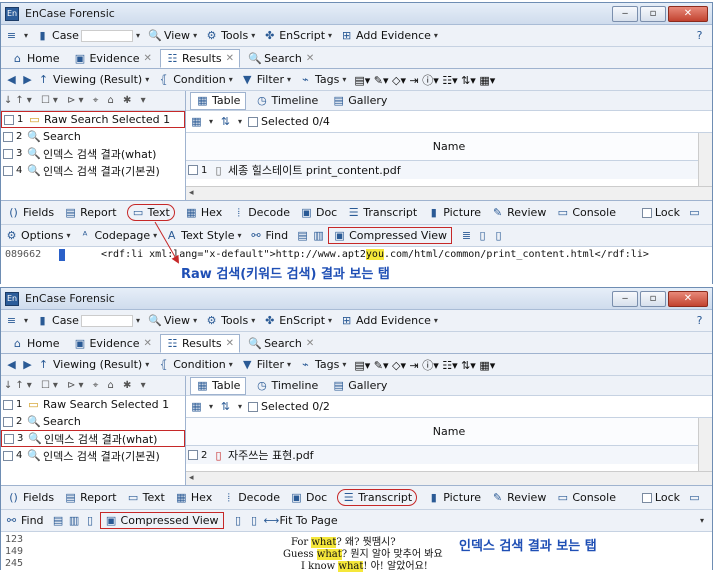 This screenshot has width=713, height=572. What do you see at coordinates (382, 212) in the screenshot?
I see `tab-transcript: ☰ Transcript` at bounding box center [382, 212].